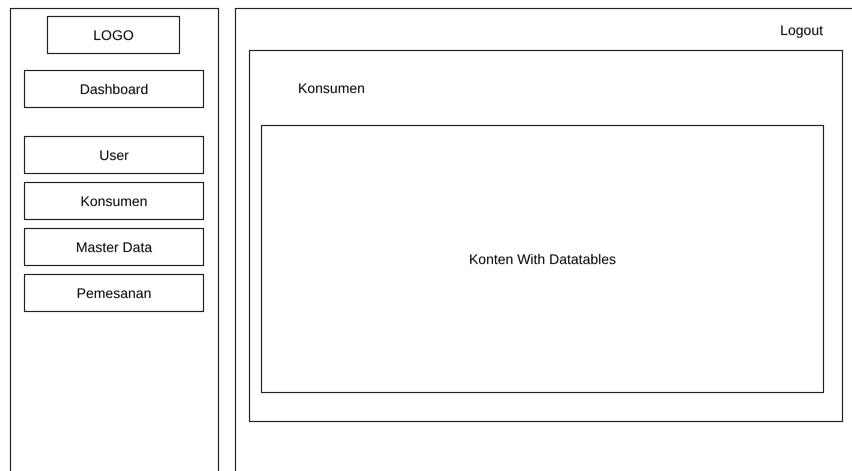 This screenshot has height=471, width=852. Describe the element at coordinates (114, 201) in the screenshot. I see `sidebar-item: Konsumen` at that location.